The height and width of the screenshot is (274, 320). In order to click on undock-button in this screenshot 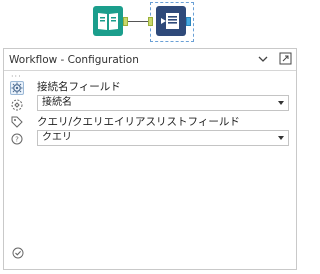, I will do `click(285, 60)`.